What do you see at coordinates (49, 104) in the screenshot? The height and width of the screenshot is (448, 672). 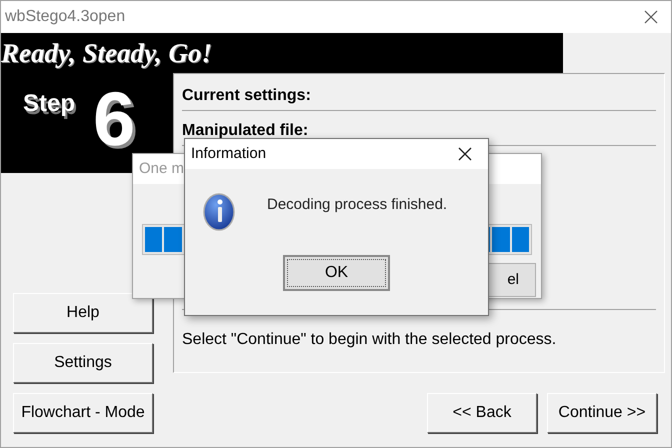 I see `step-label: Step` at bounding box center [49, 104].